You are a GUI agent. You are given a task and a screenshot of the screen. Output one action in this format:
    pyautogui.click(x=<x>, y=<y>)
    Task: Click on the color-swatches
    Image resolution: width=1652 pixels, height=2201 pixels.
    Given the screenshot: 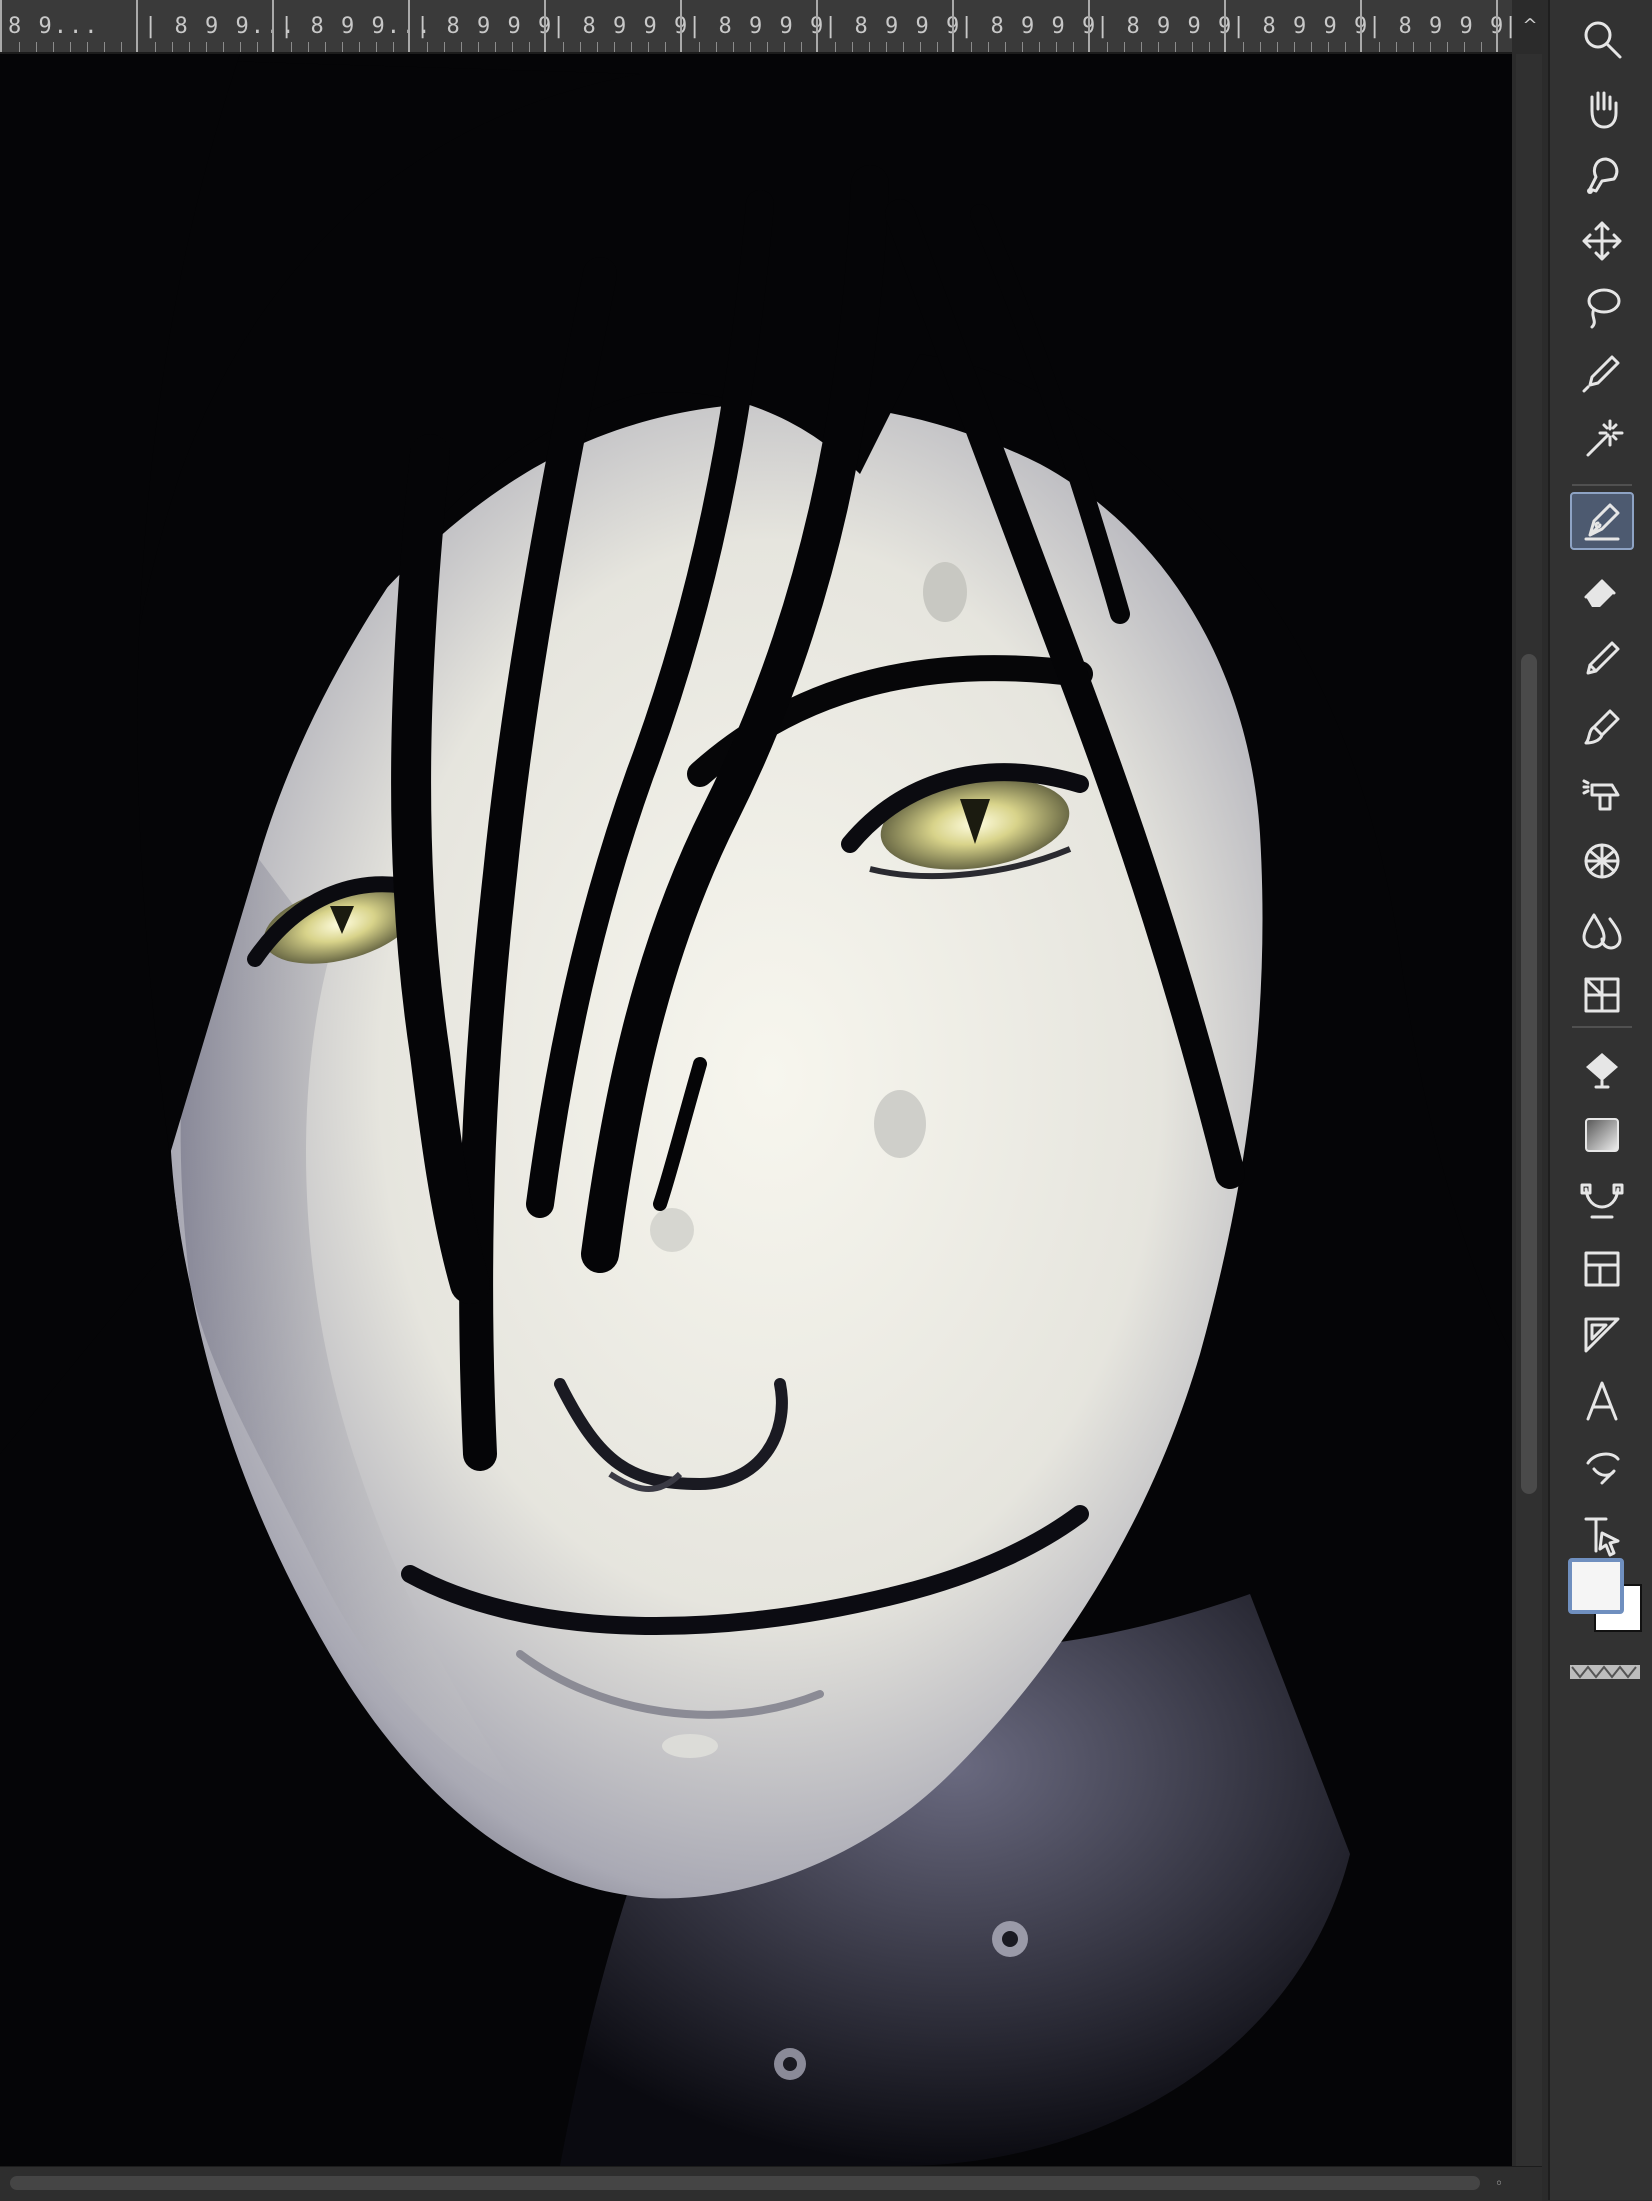 What is the action you would take?
    pyautogui.click(x=1604, y=1596)
    